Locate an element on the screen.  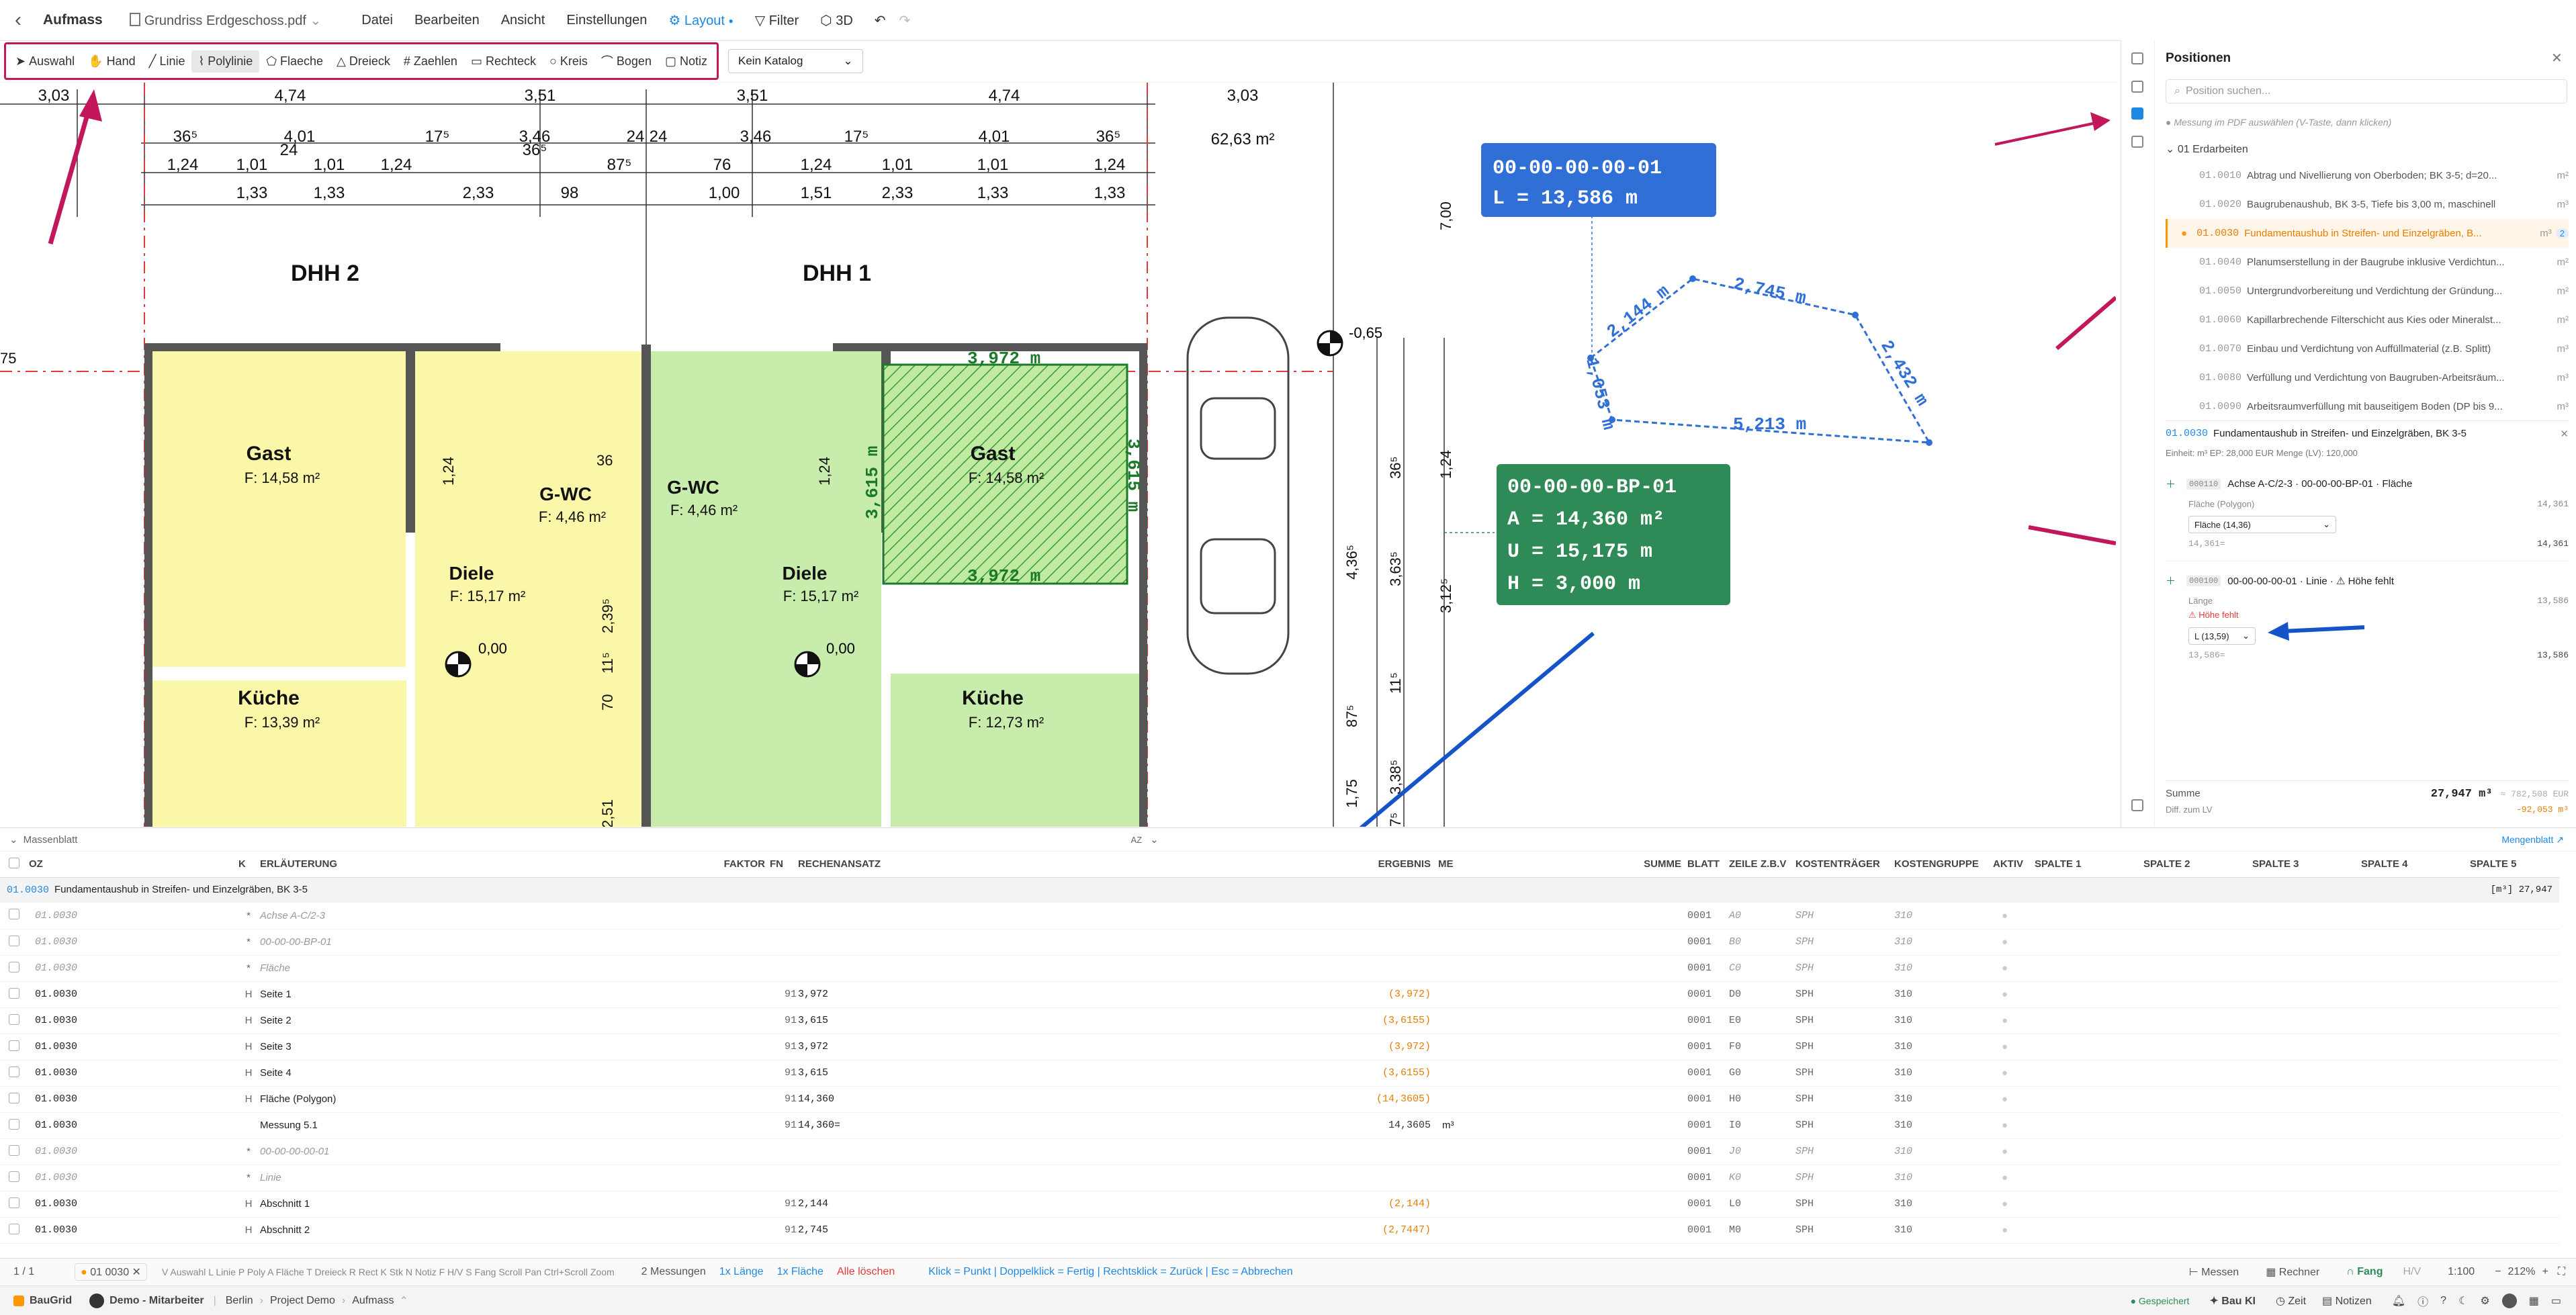
cell-erg: (3,972) is located at coordinates (1326, 994).